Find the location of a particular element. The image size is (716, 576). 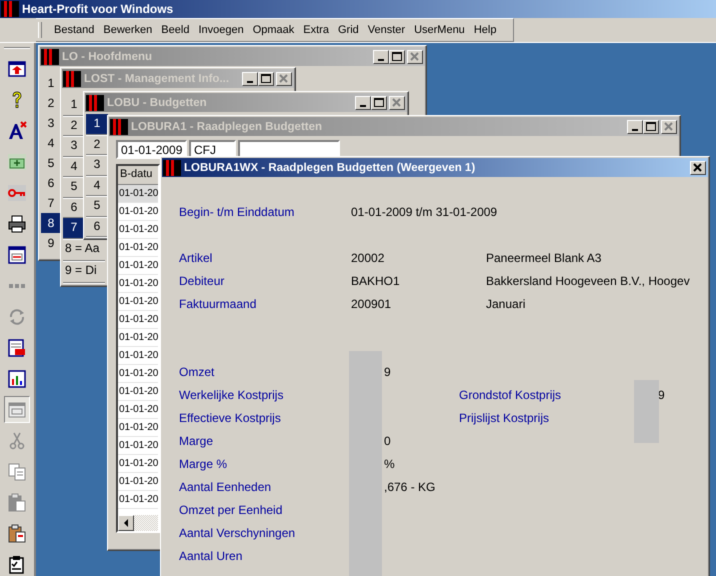

menu-item: Help is located at coordinates (485, 30).